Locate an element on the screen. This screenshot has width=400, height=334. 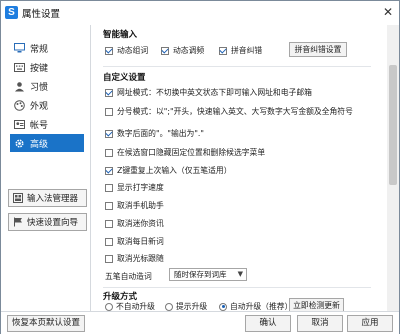
semicolon-mode-checkbox: 分号模式：以";"开头，快速输入英文、大写数字大写金额及全角符号 is located at coordinates (229, 111).